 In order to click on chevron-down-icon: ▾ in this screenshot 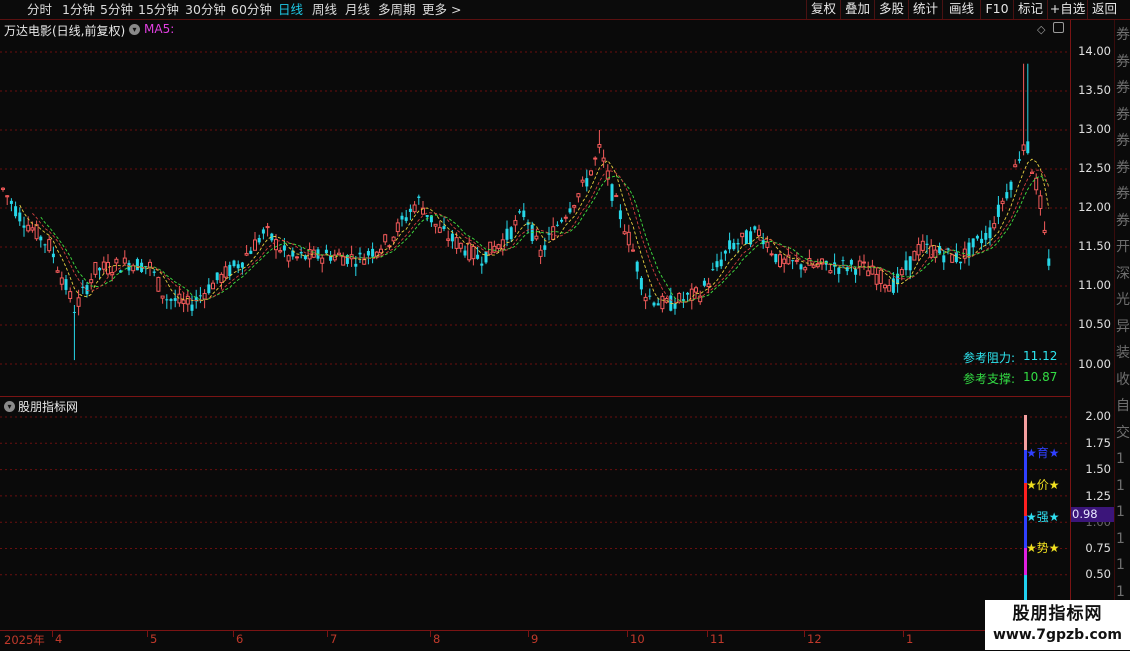, I will do `click(134, 29)`.